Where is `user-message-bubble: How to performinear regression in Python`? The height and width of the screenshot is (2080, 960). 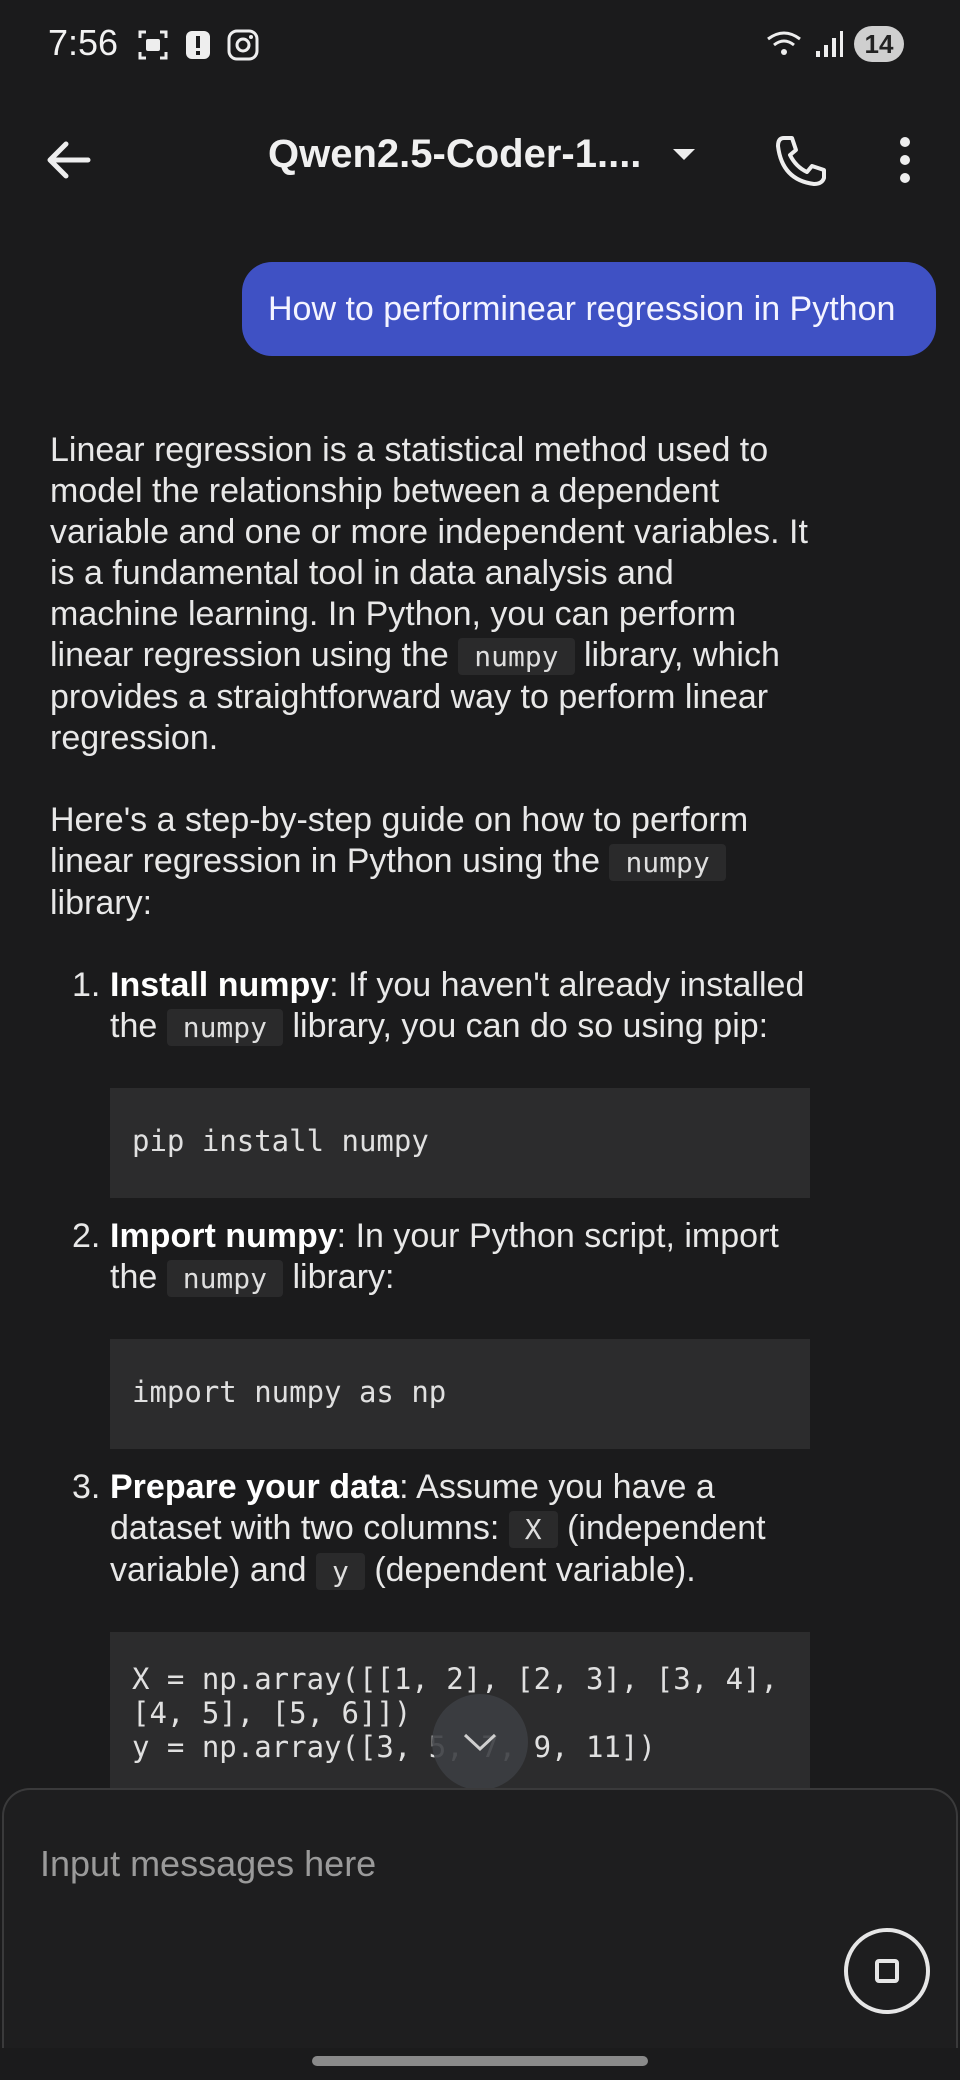
user-message-bubble: How to performinear regression in Python is located at coordinates (589, 309).